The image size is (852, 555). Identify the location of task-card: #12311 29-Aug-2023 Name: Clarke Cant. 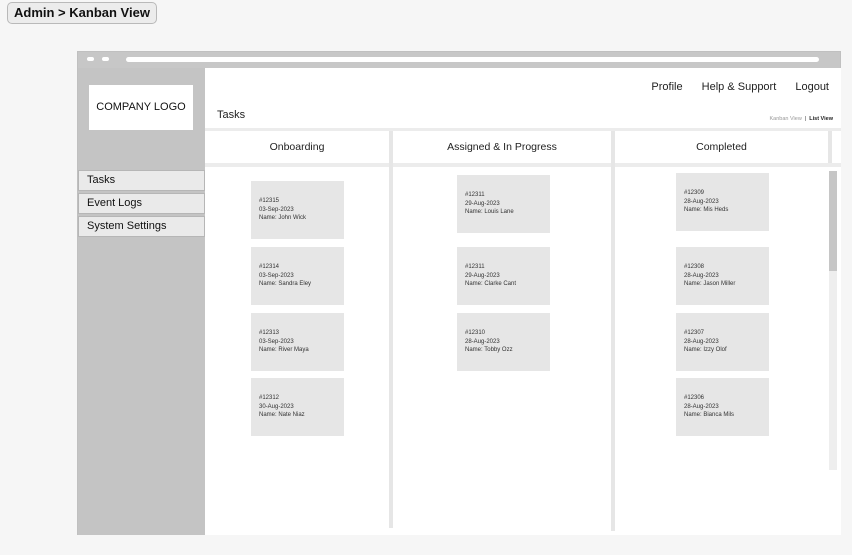
(503, 276).